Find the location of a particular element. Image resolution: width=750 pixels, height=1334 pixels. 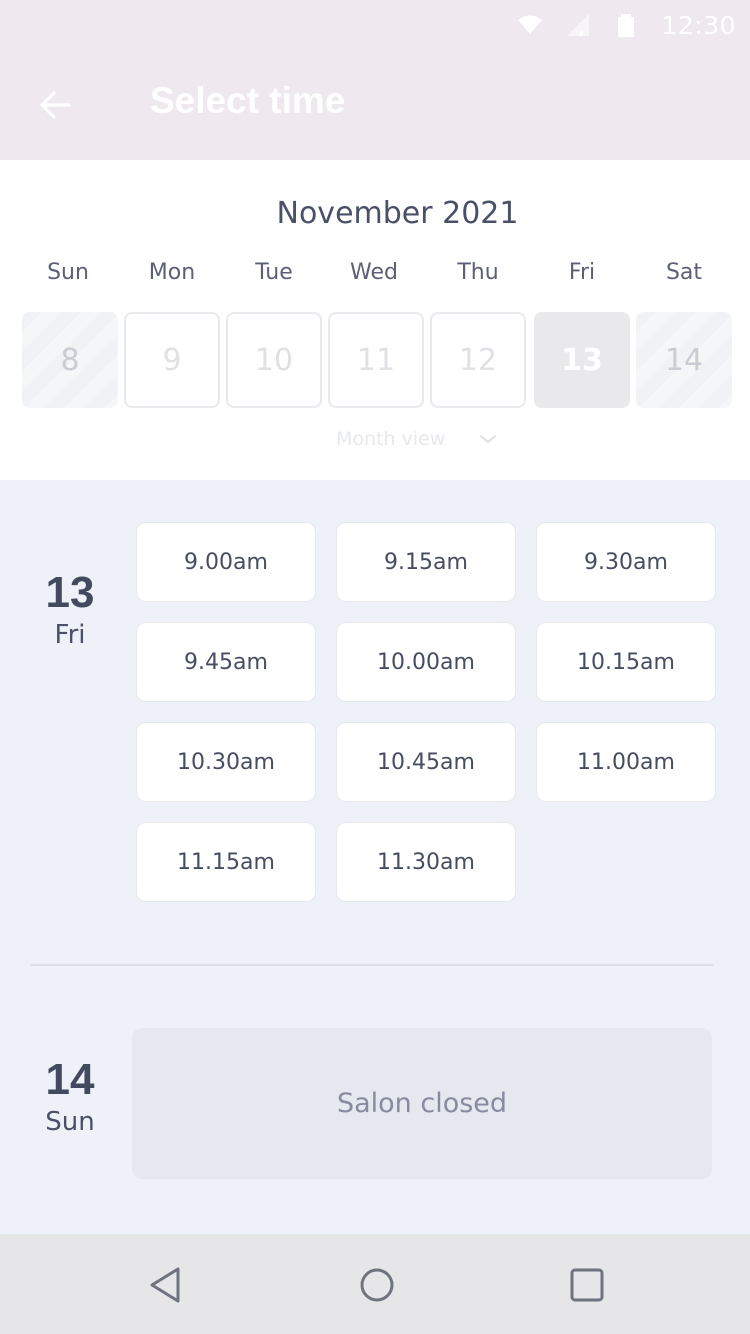

arrow-left-icon is located at coordinates (55, 105).